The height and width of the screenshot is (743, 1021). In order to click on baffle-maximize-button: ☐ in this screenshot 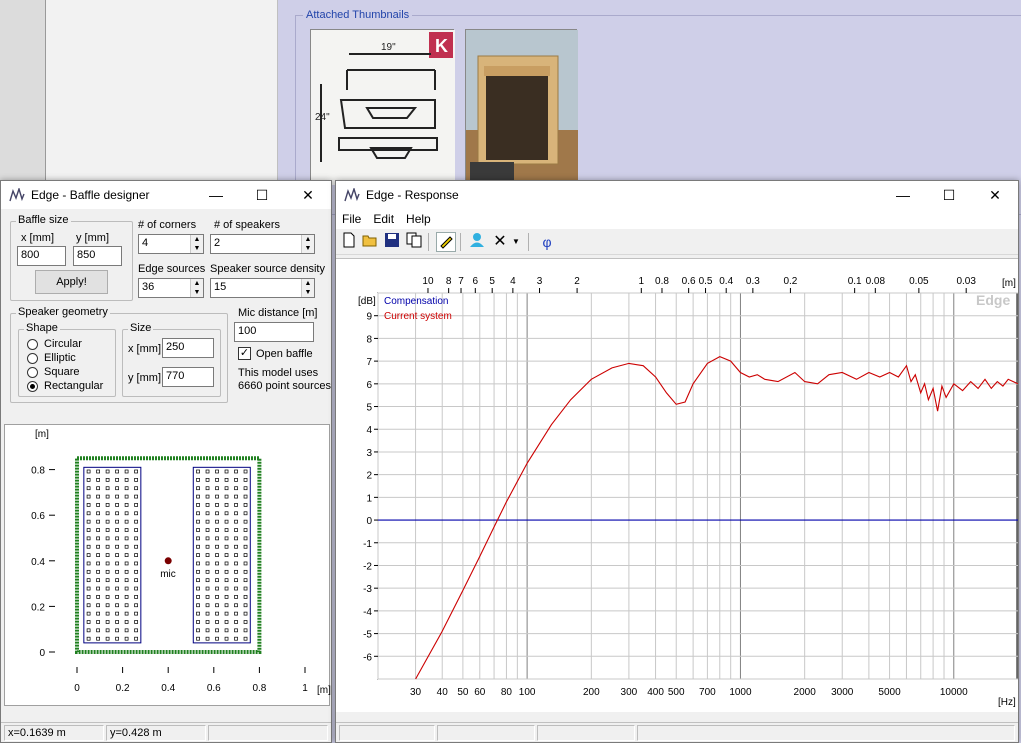, I will do `click(262, 195)`.